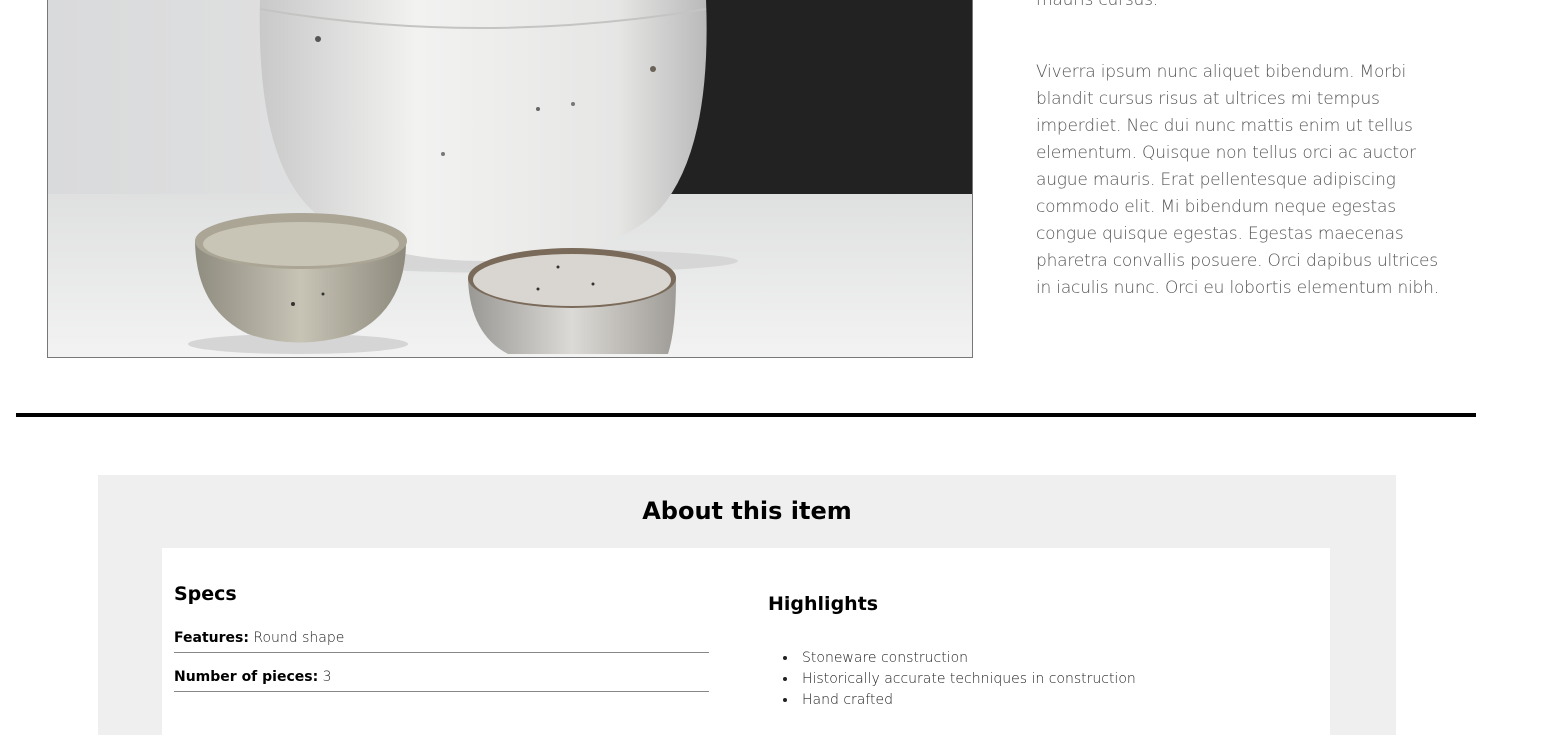 The image size is (1541, 748). I want to click on spec-row-features: Features: Round shape, so click(441, 641).